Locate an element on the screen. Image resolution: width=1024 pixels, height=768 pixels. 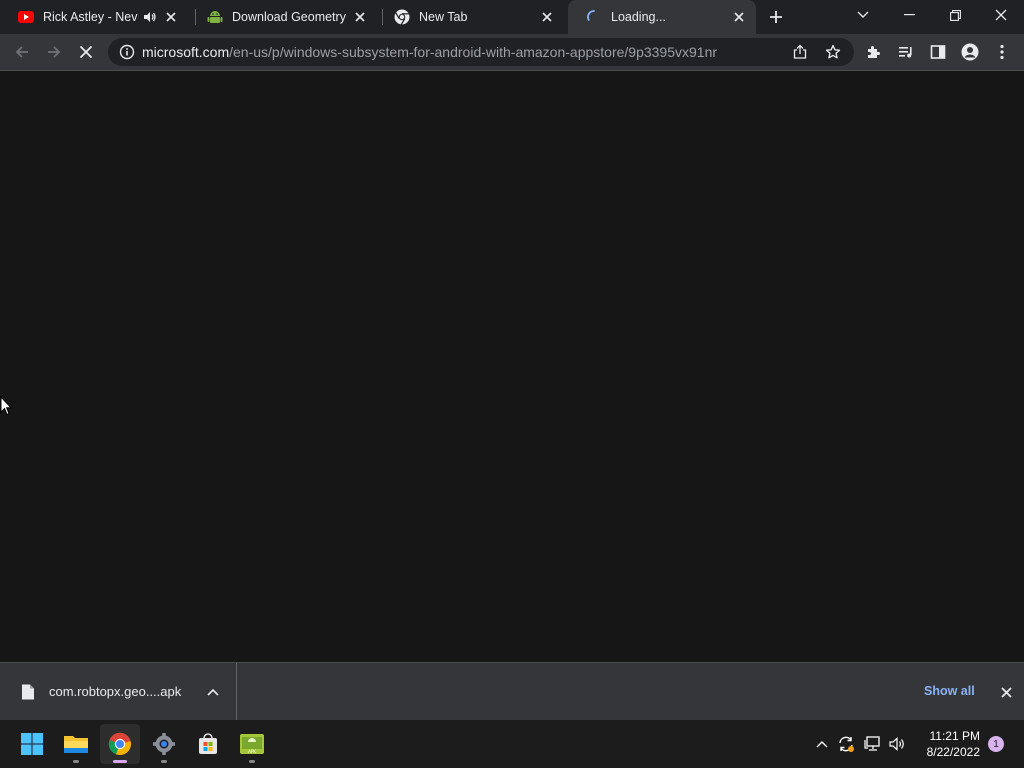
download-item: com.robtopx.geo....apk is located at coordinates (118, 691).